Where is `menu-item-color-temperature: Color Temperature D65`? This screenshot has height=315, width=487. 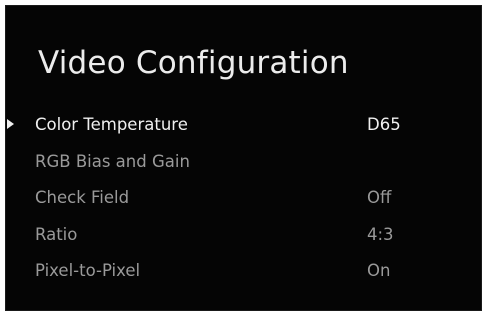
menu-item-color-temperature: Color Temperature D65 is located at coordinates (243, 129).